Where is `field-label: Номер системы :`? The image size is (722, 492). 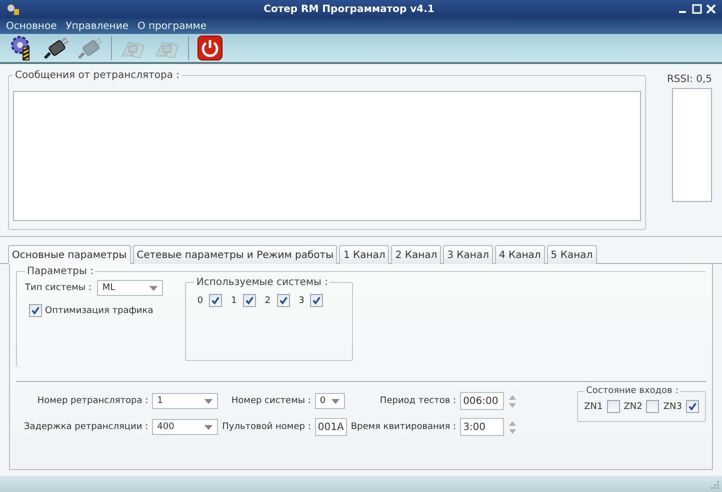
field-label: Номер системы : is located at coordinates (270, 401).